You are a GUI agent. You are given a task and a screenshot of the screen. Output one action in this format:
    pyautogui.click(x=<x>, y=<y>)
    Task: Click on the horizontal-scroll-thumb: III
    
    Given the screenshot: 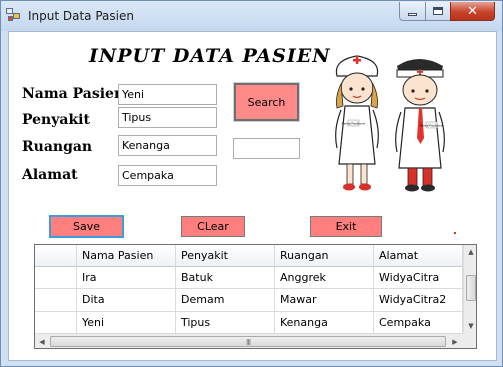 What is the action you would take?
    pyautogui.click(x=248, y=341)
    